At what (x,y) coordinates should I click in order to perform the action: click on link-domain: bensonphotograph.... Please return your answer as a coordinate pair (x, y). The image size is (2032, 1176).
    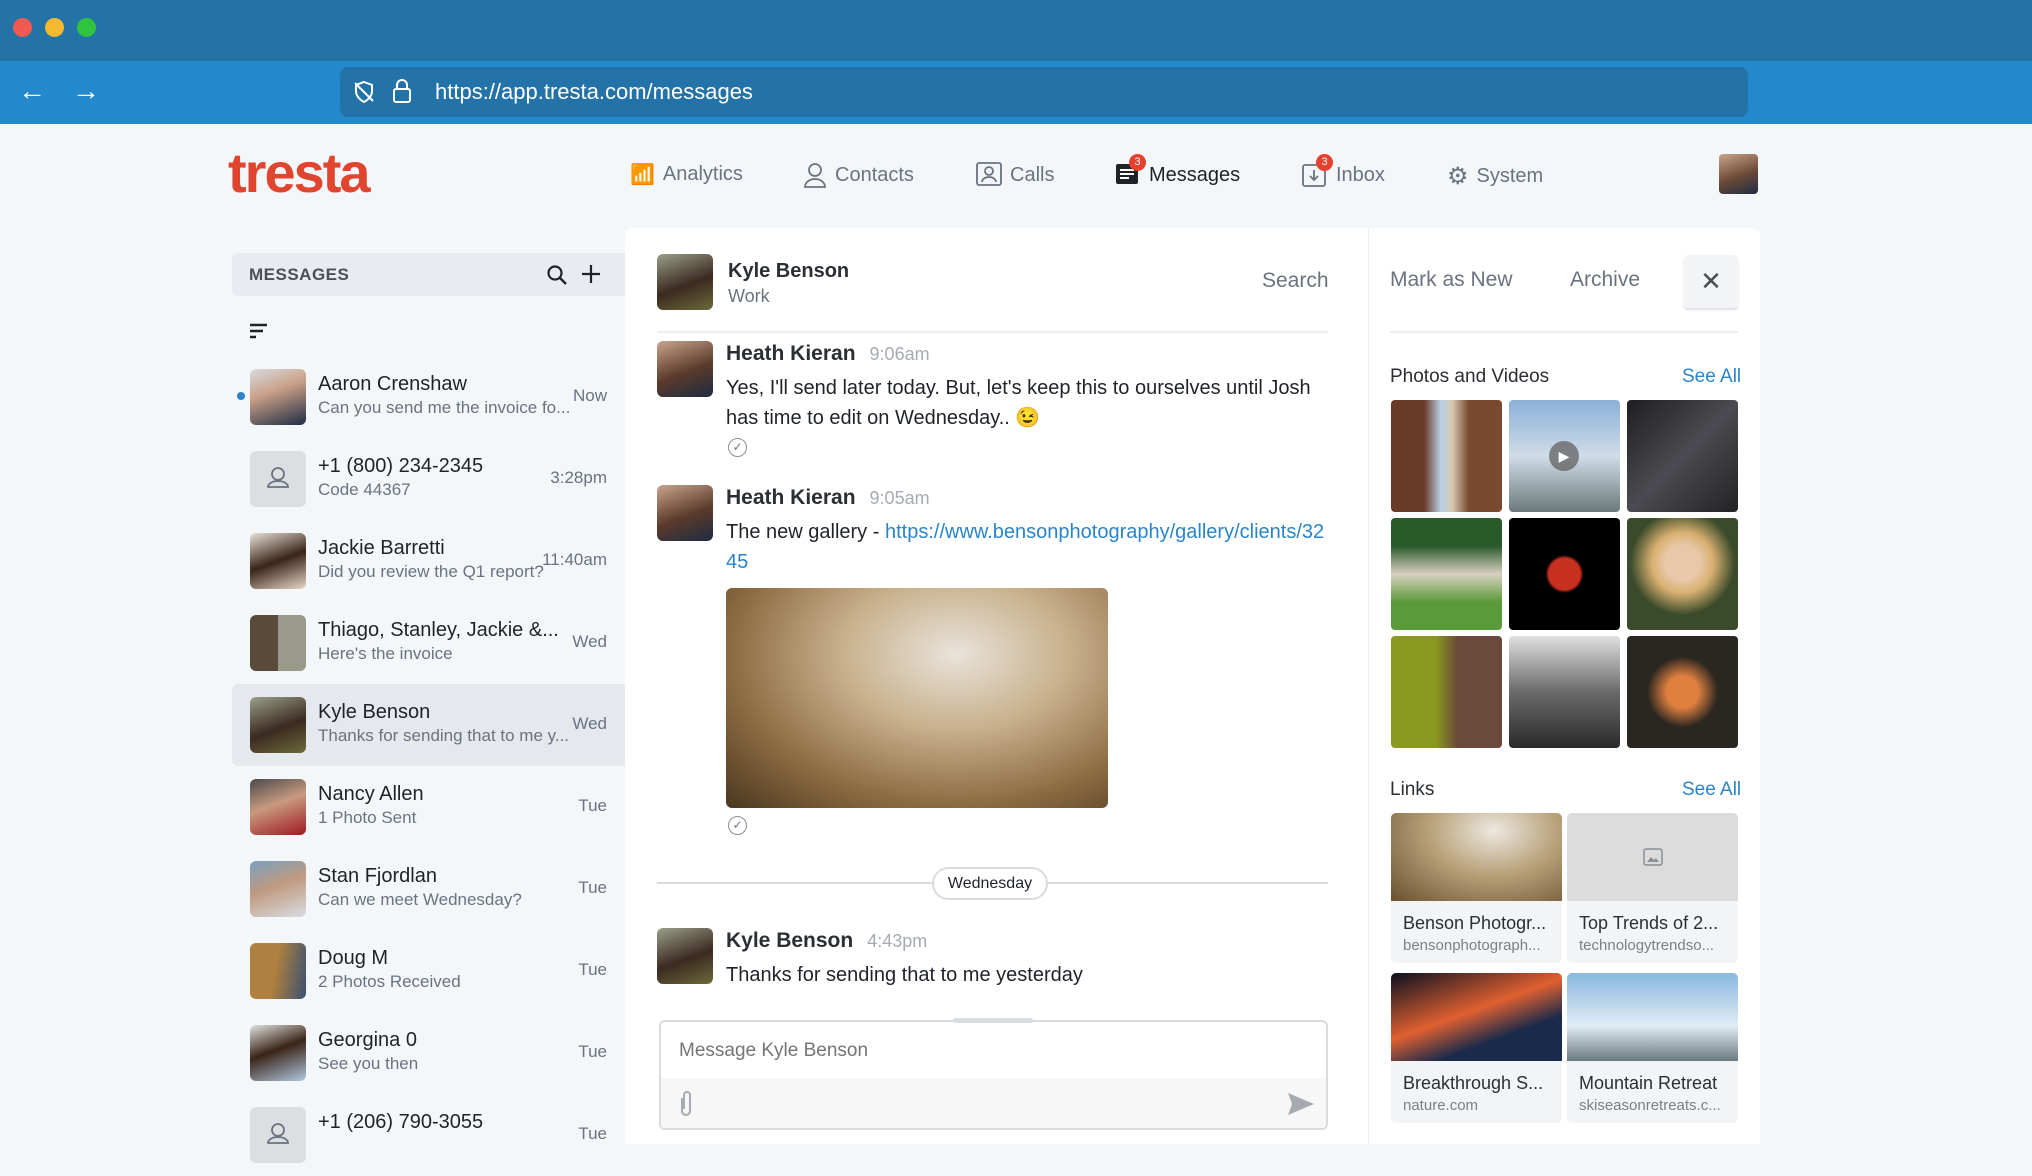
    Looking at the image, I should click on (1472, 945).